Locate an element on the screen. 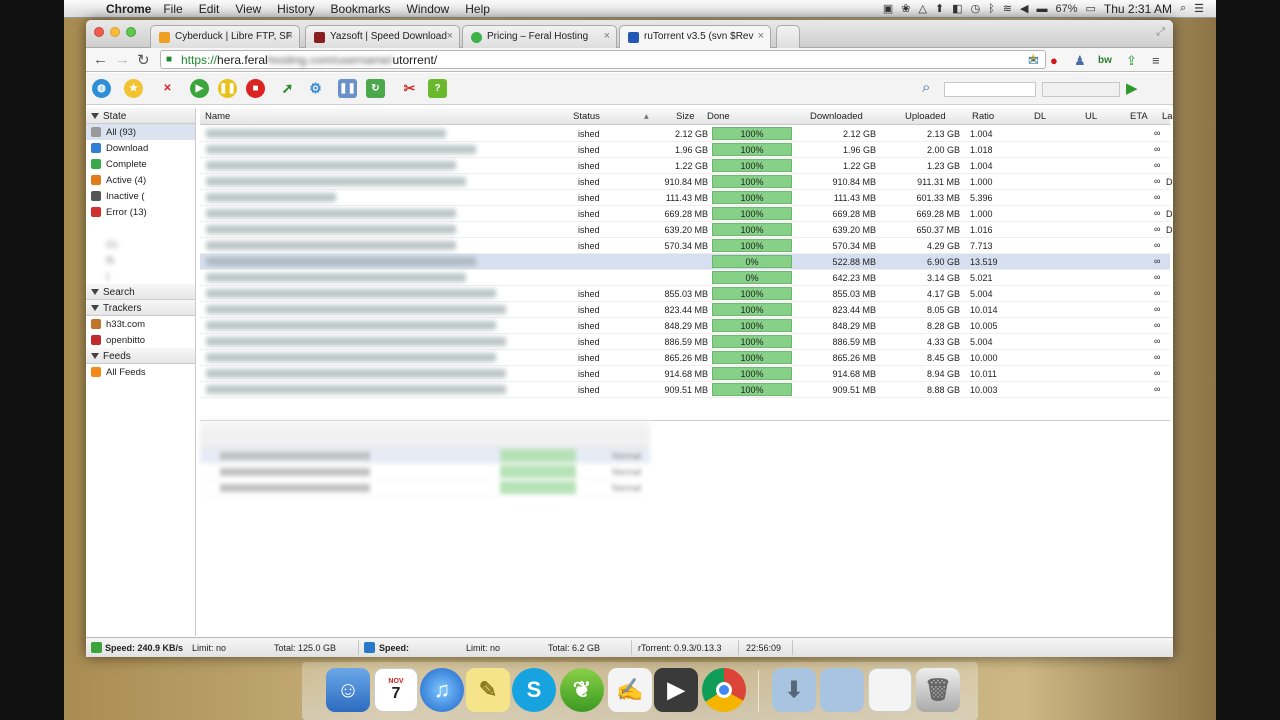 The image size is (1280, 720). tab-cyberduck: Cyberduck | Libre FTP, SF × is located at coordinates (225, 36).